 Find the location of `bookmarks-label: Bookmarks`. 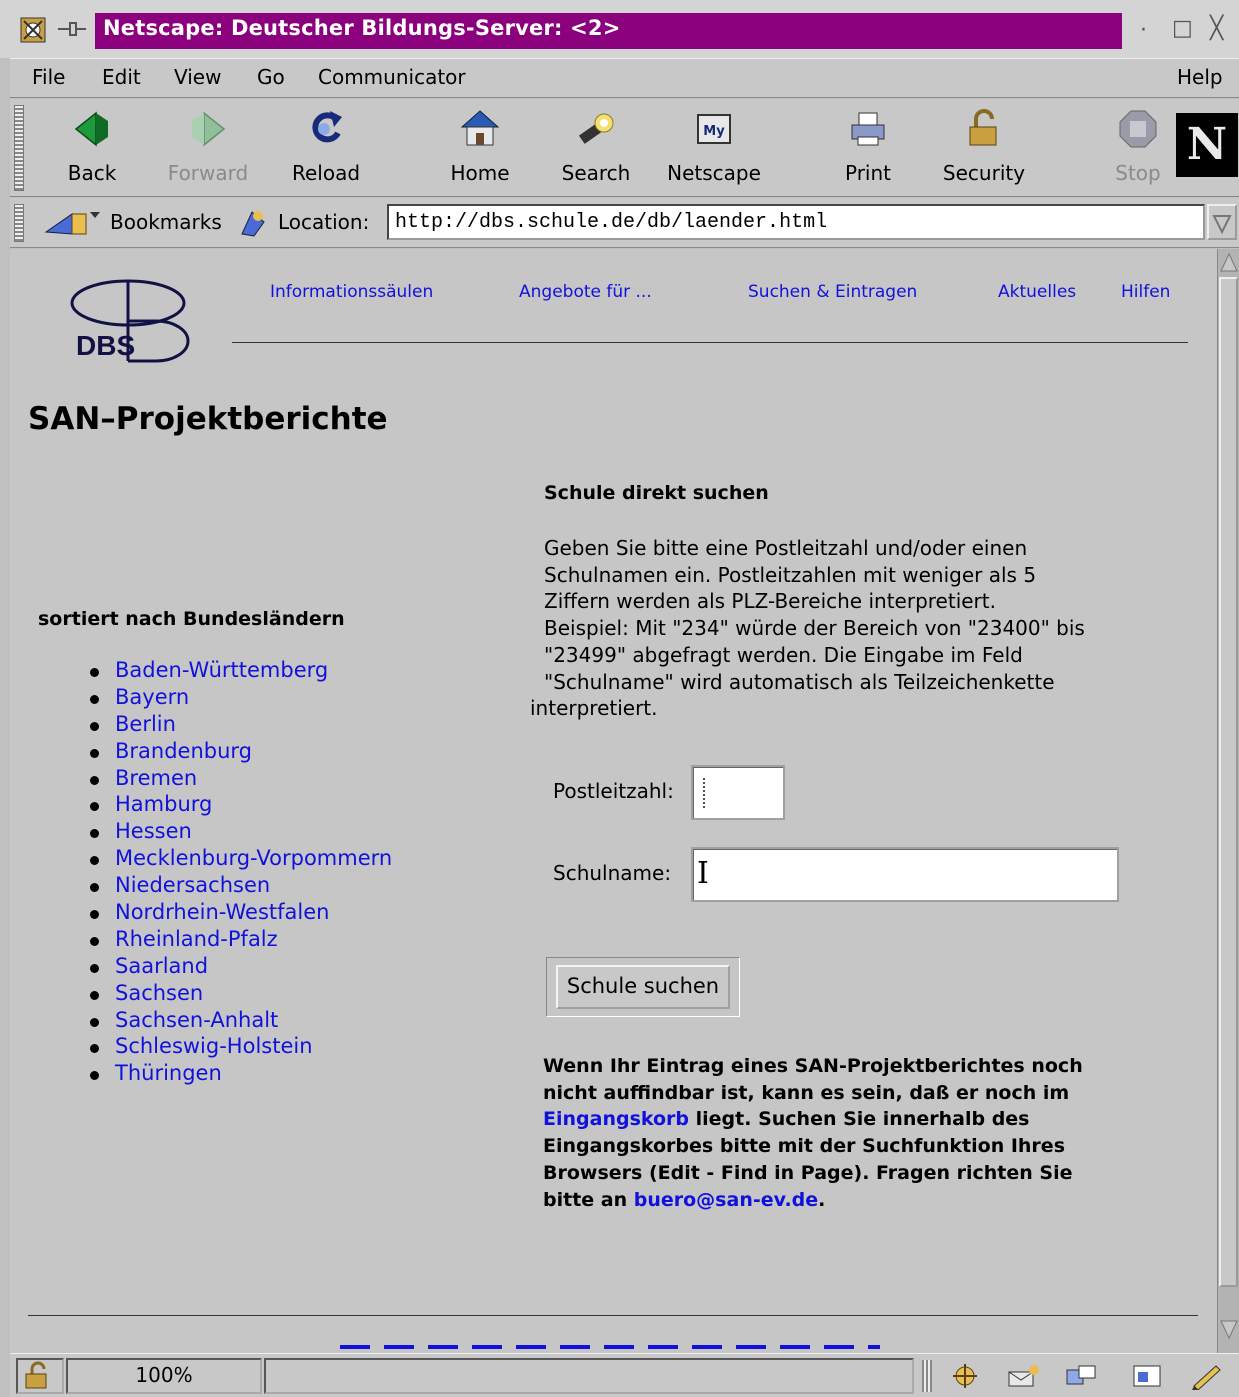

bookmarks-label: Bookmarks is located at coordinates (166, 222).